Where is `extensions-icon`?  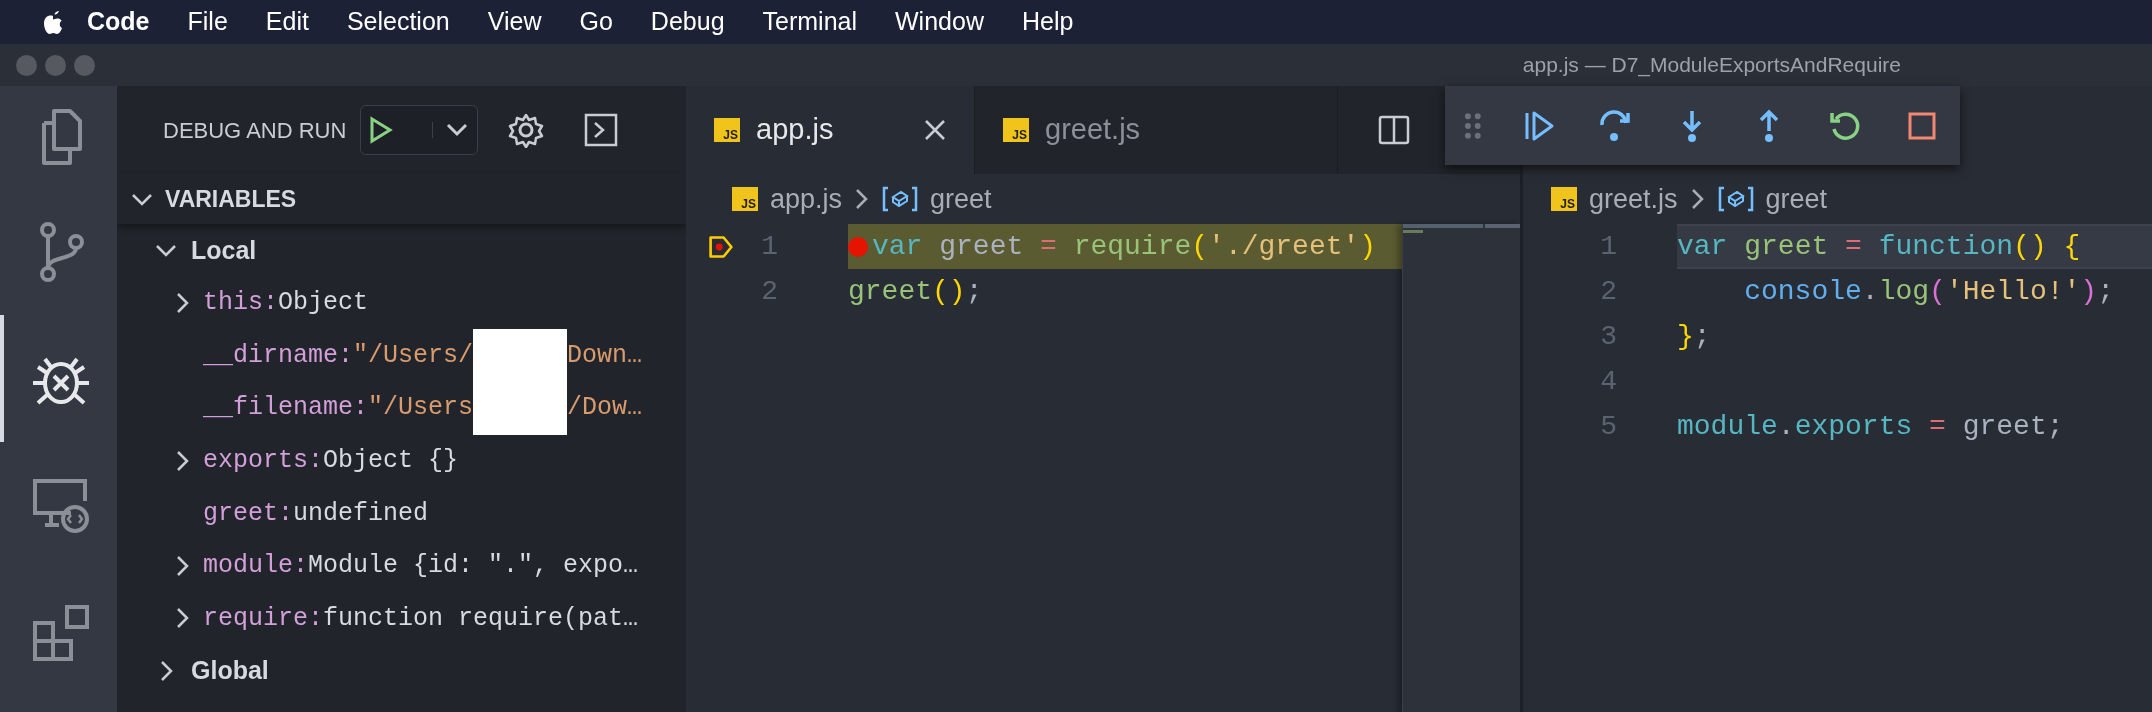 extensions-icon is located at coordinates (60, 632).